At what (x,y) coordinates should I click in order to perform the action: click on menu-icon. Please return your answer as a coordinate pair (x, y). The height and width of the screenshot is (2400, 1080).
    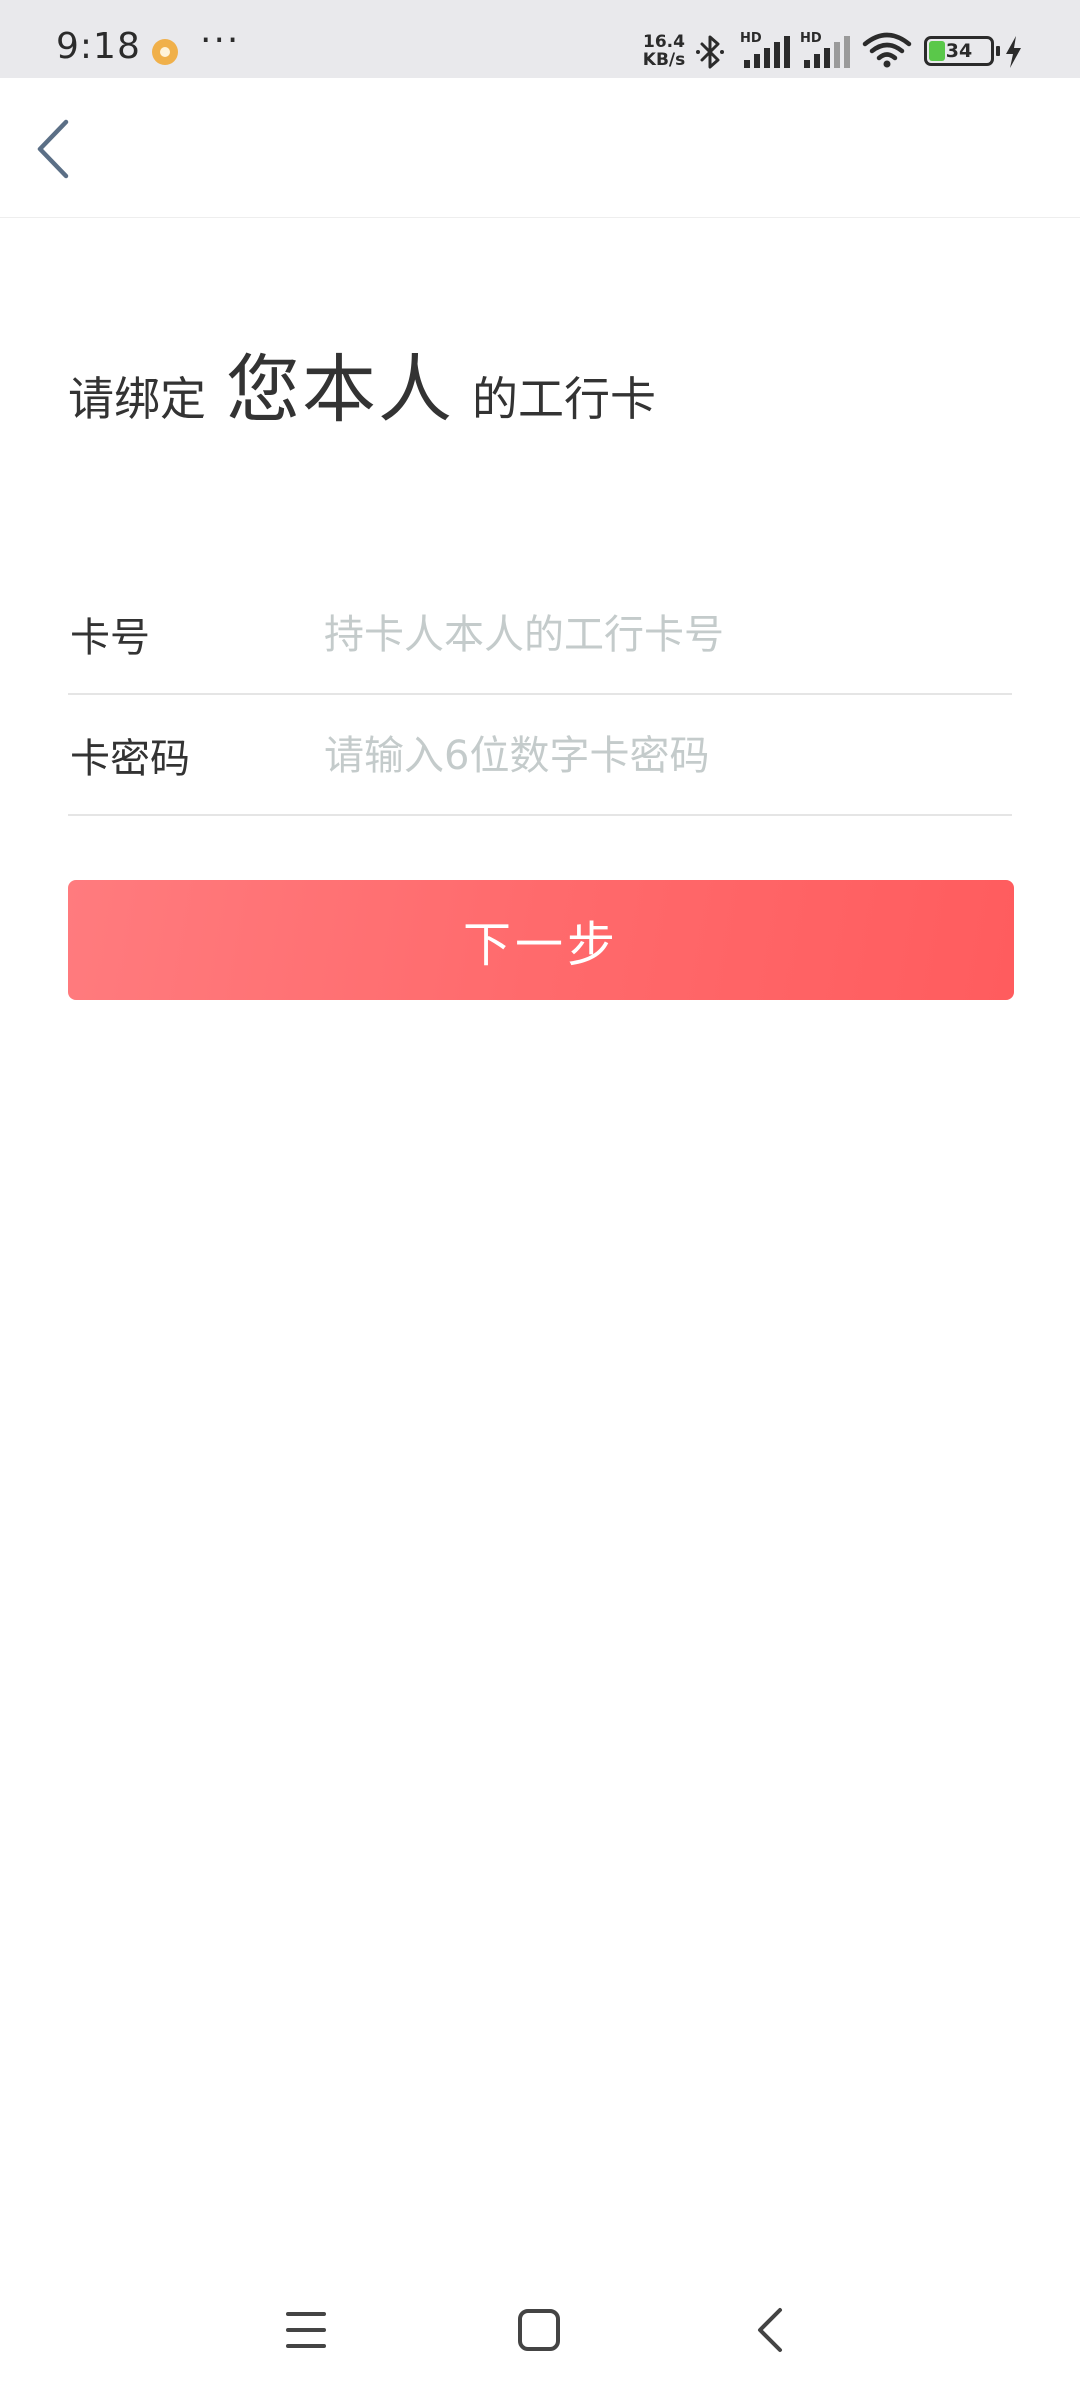
    Looking at the image, I should click on (306, 2330).